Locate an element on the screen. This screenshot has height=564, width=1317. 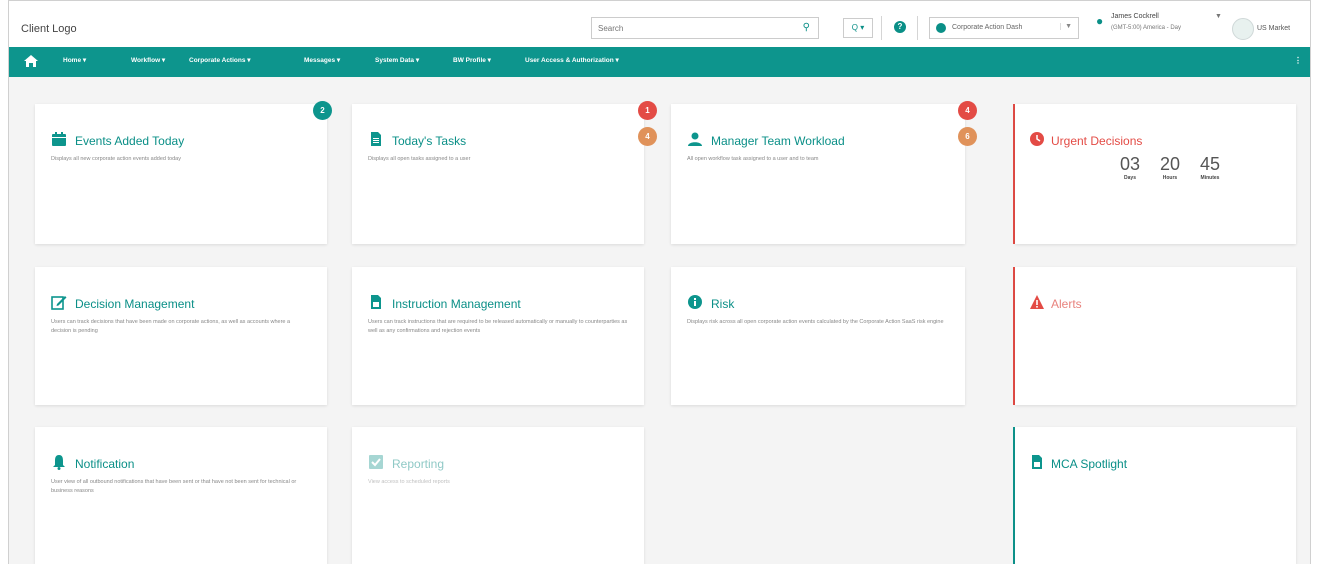
more-menu-icon: ⋮ is located at coordinates (1298, 60).